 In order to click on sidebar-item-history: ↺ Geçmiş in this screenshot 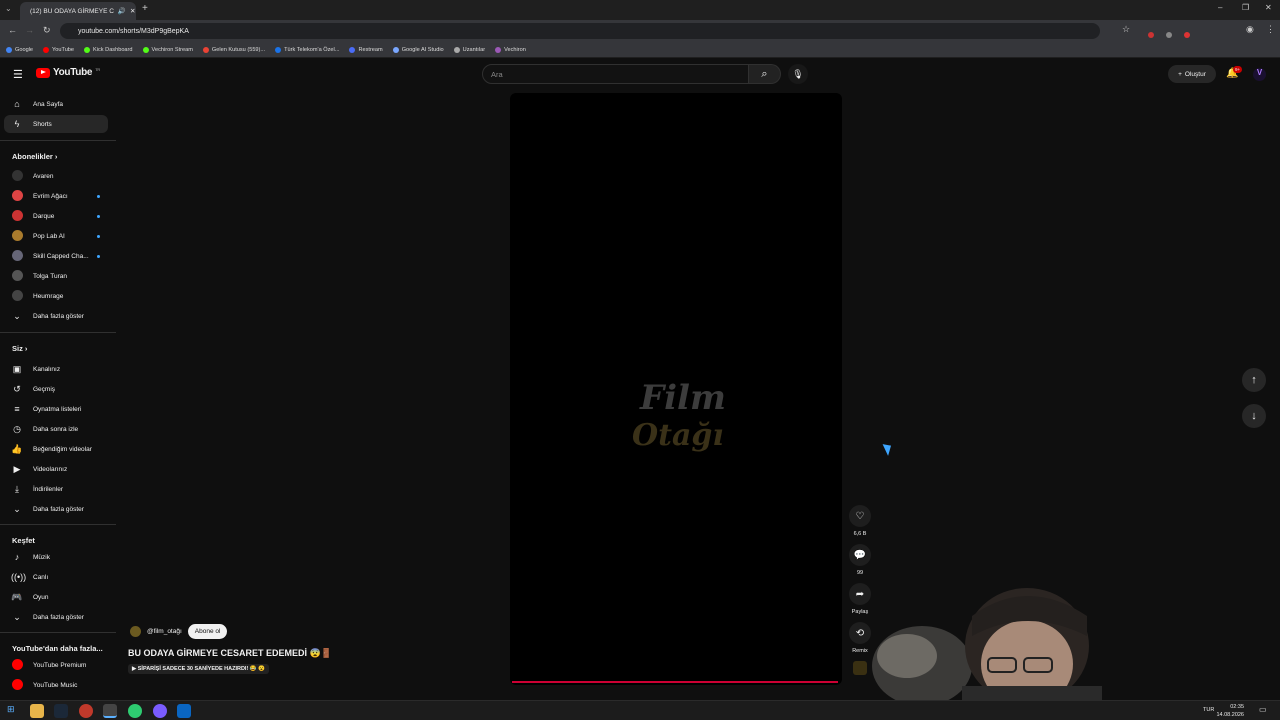, I will do `click(56, 389)`.